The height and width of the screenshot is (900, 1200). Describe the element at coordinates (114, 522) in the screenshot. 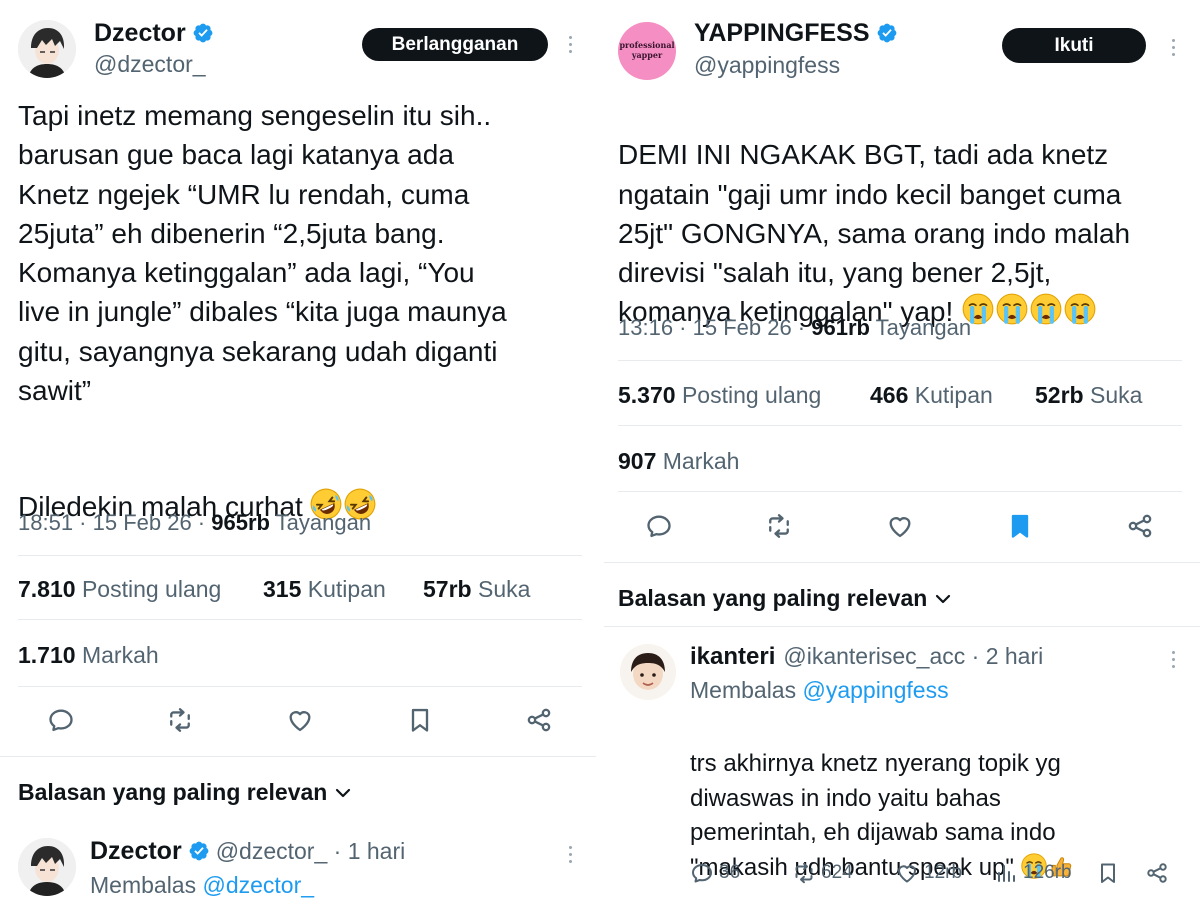

I see `tweet-timestamp: 18:51 · 15 Feb 26 ·` at that location.